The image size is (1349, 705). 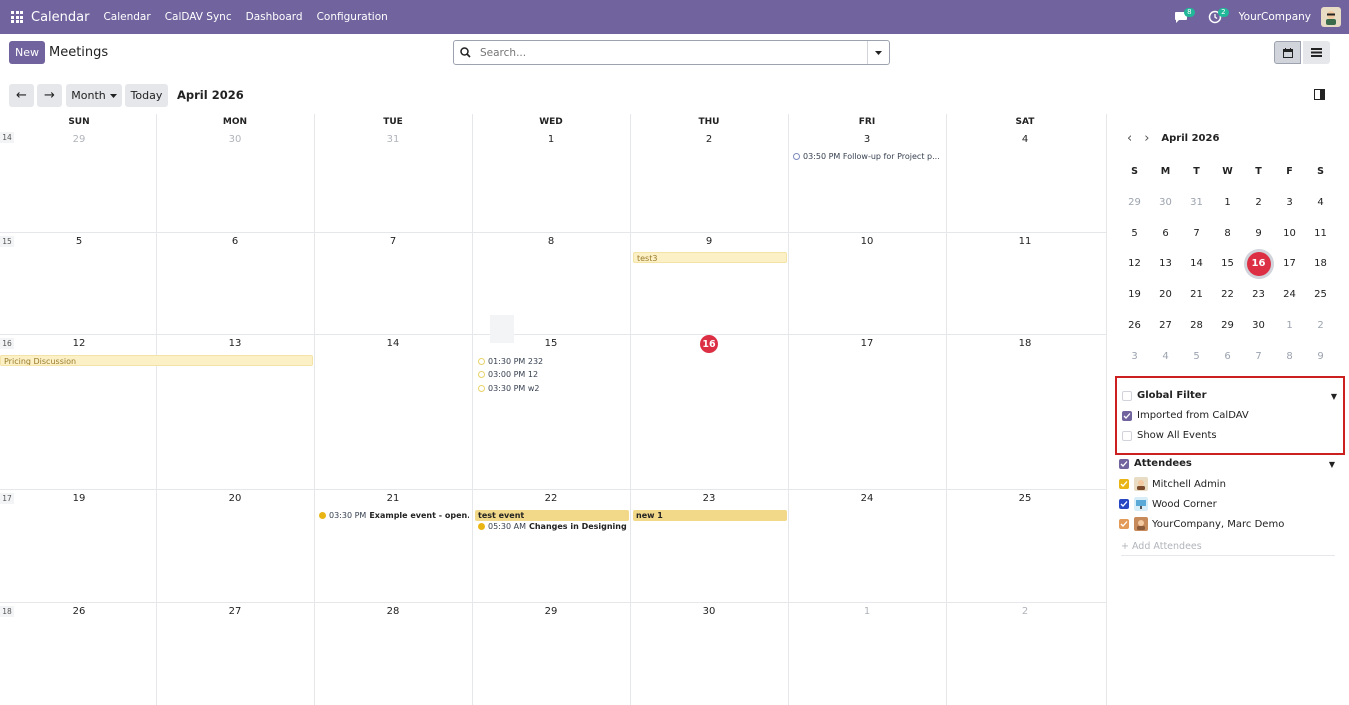 I want to click on day-number: 14, so click(x=393, y=343).